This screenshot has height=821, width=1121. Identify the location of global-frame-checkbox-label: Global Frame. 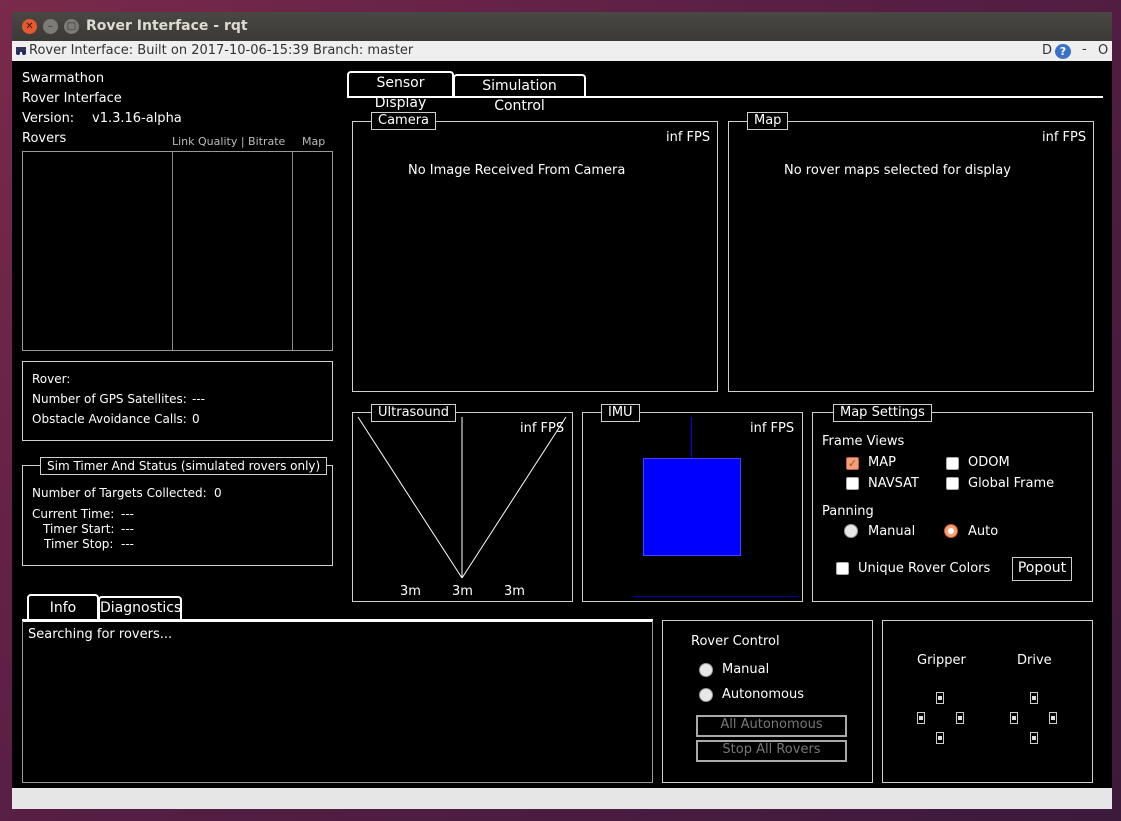
(1011, 483).